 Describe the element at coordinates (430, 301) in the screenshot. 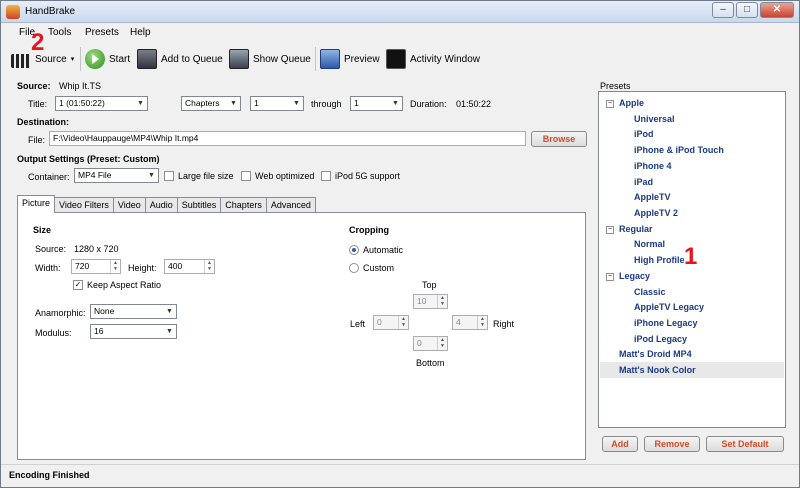

I see `crop-top-stepper: 10 ▲ ▼` at that location.